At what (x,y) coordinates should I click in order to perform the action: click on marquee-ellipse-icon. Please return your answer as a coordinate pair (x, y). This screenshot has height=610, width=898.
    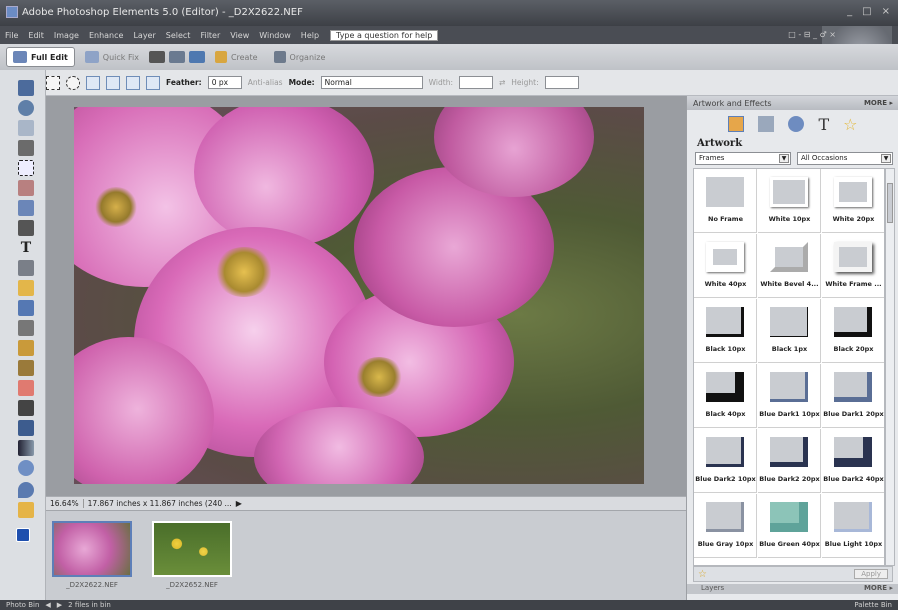
    Looking at the image, I should click on (73, 82).